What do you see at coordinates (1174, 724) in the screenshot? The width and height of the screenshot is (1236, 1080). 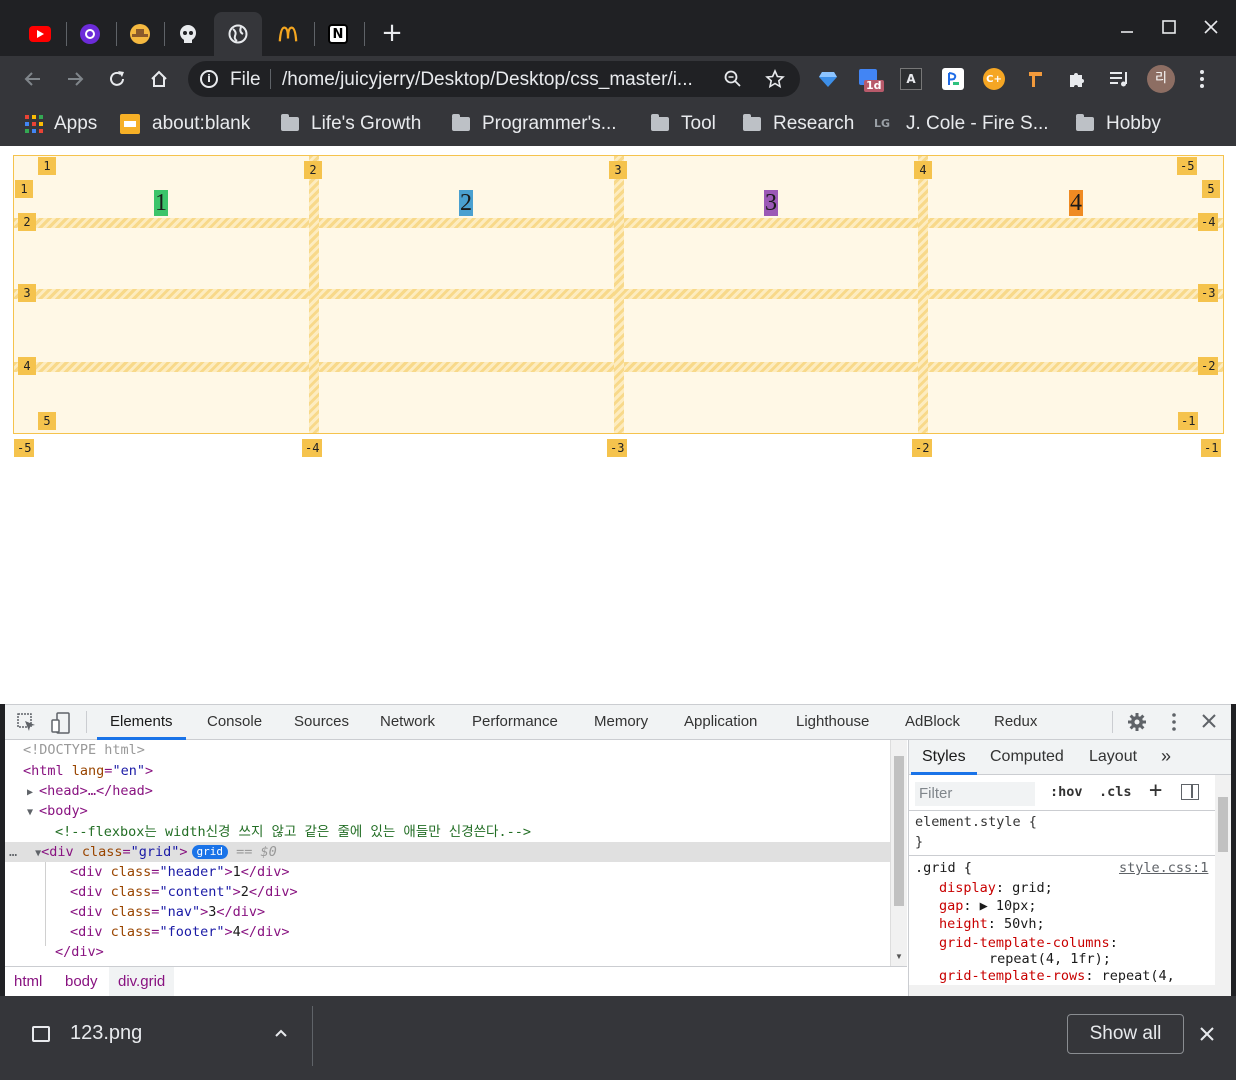 I see `devtools-more-icon` at bounding box center [1174, 724].